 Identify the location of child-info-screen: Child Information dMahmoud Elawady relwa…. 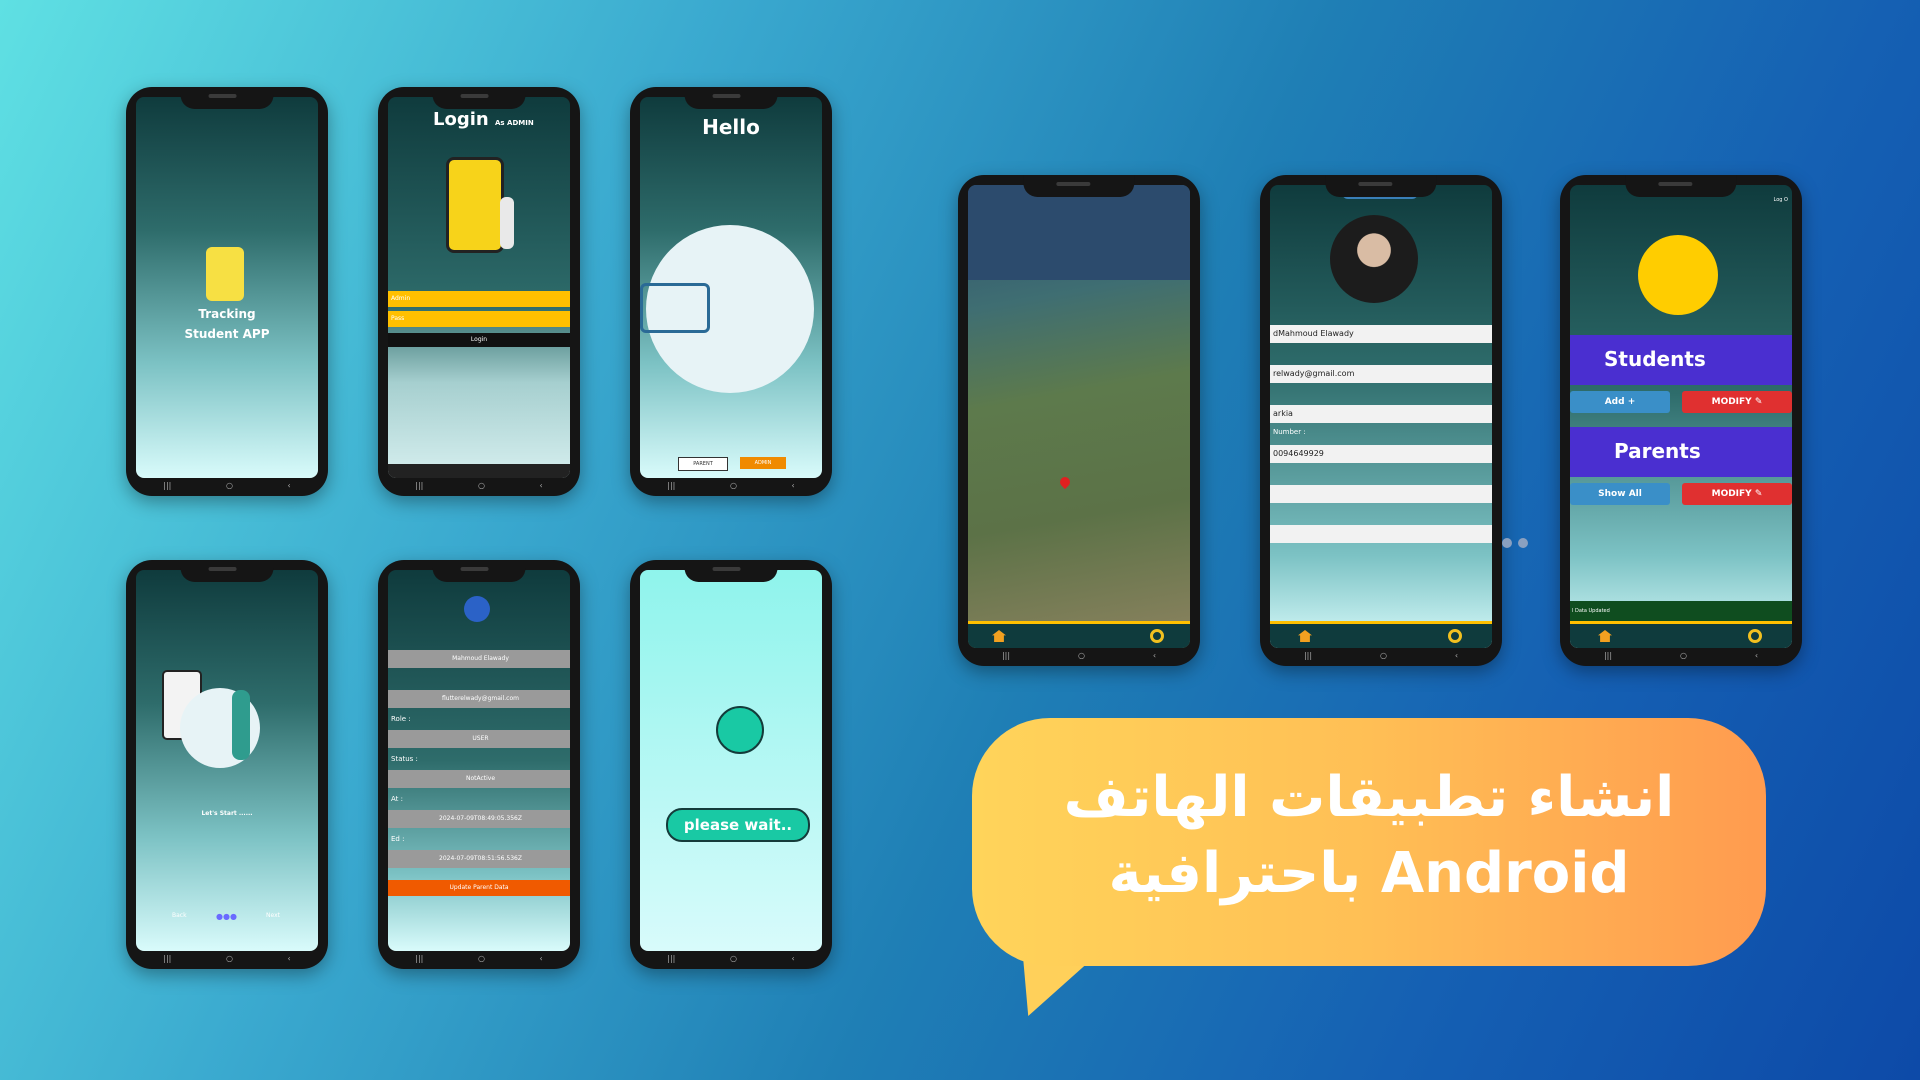
(1381, 416).